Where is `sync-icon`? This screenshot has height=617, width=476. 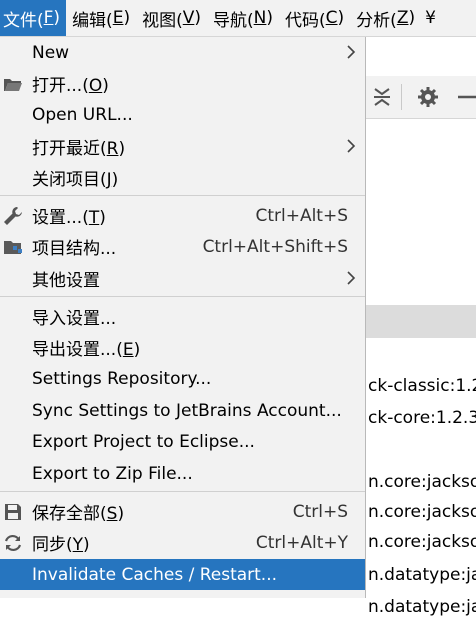 sync-icon is located at coordinates (13, 543).